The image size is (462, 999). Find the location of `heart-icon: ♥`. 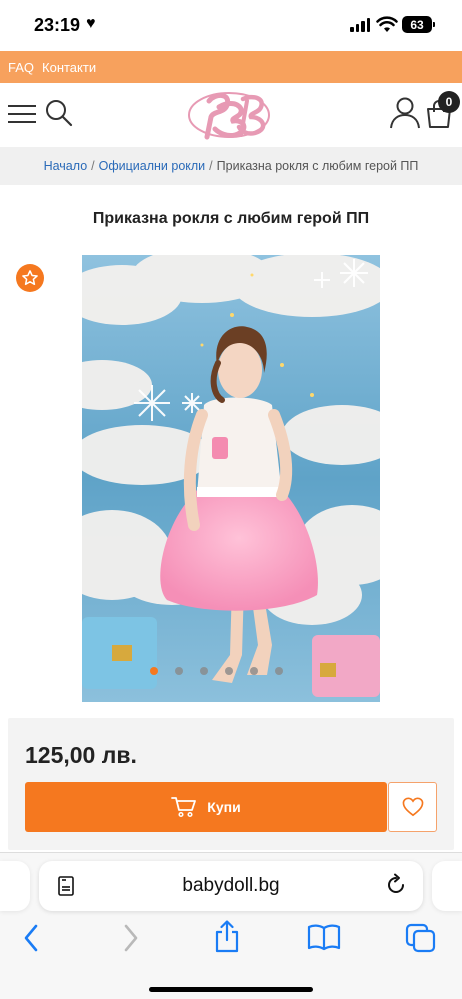

heart-icon: ♥ is located at coordinates (91, 23).